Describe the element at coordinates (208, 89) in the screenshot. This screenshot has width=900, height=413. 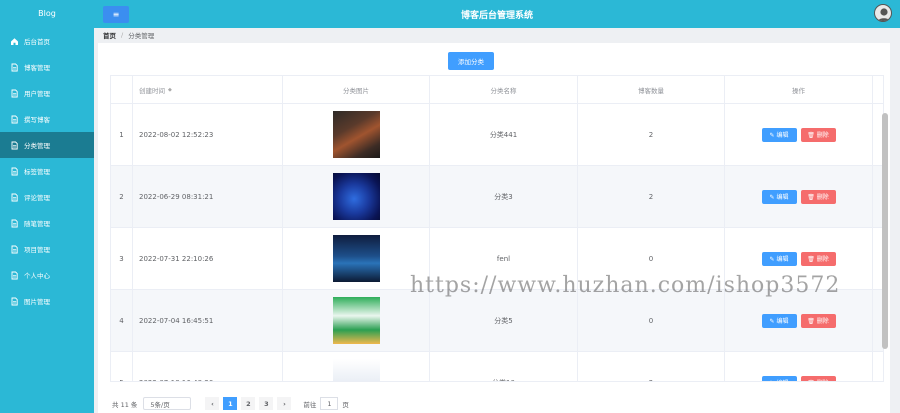
I see `column-header-time: 创建时间 ◆` at that location.